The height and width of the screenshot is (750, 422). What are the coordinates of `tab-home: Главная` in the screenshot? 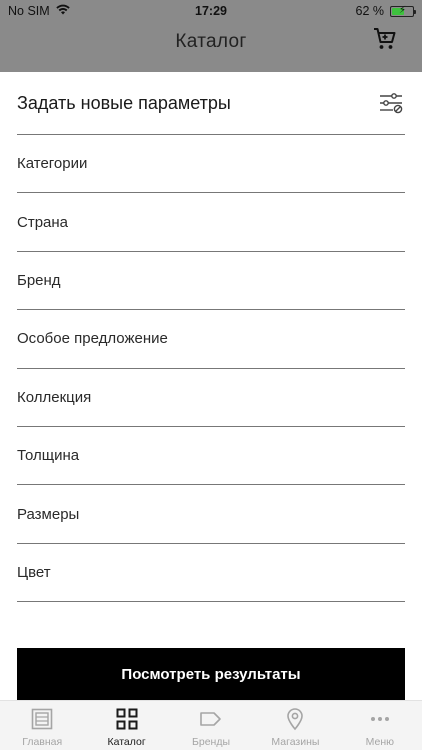 It's located at (42, 725).